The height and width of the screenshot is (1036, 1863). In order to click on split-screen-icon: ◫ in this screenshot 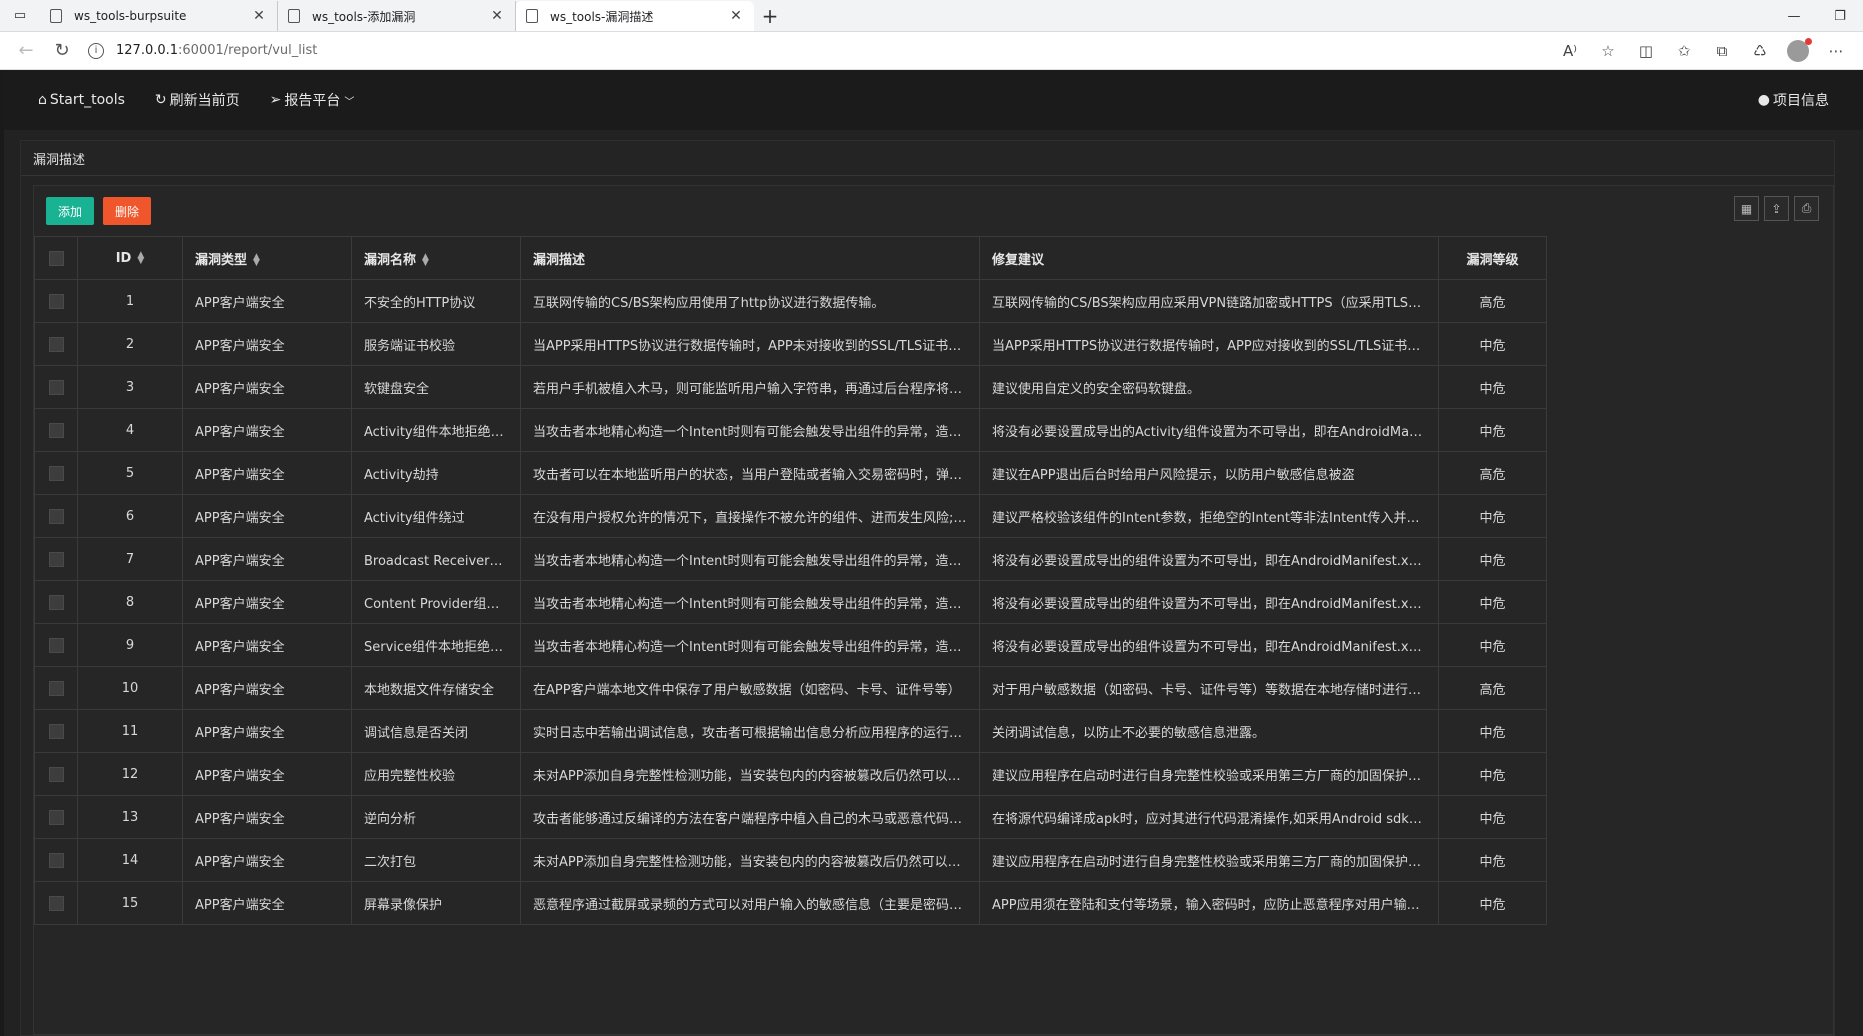, I will do `click(1646, 51)`.